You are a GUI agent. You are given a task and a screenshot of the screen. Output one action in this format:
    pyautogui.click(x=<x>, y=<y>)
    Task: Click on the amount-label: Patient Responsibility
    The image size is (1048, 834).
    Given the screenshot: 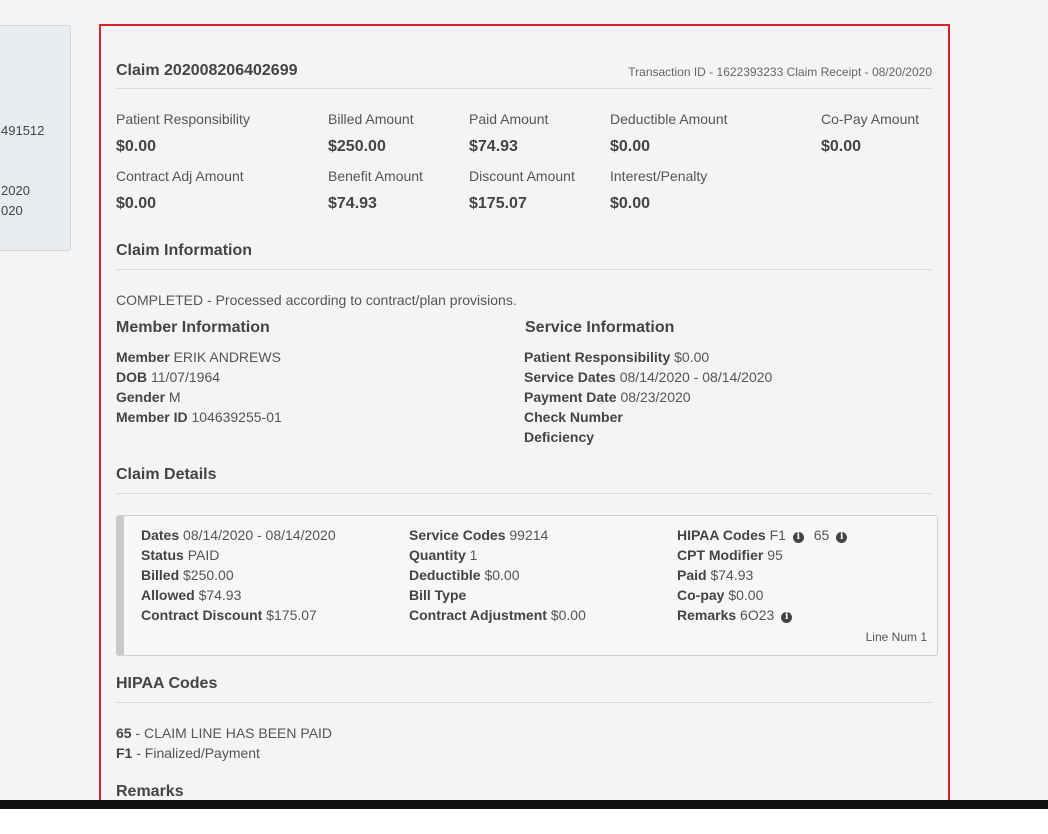 What is the action you would take?
    pyautogui.click(x=183, y=119)
    